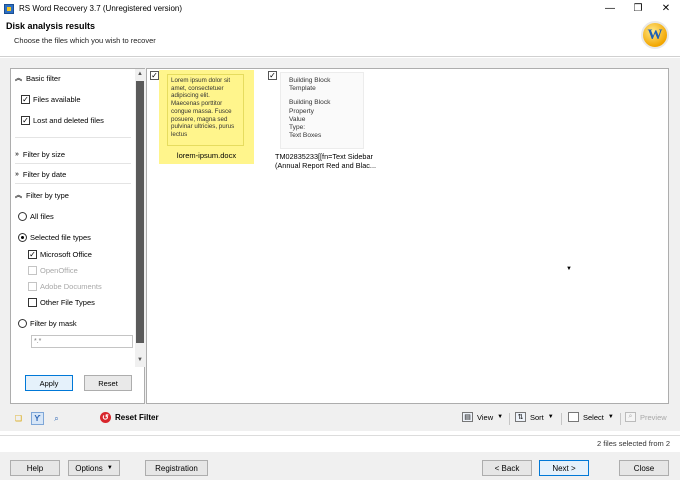  What do you see at coordinates (591, 417) in the screenshot?
I see `select-button: Select ▼` at bounding box center [591, 417].